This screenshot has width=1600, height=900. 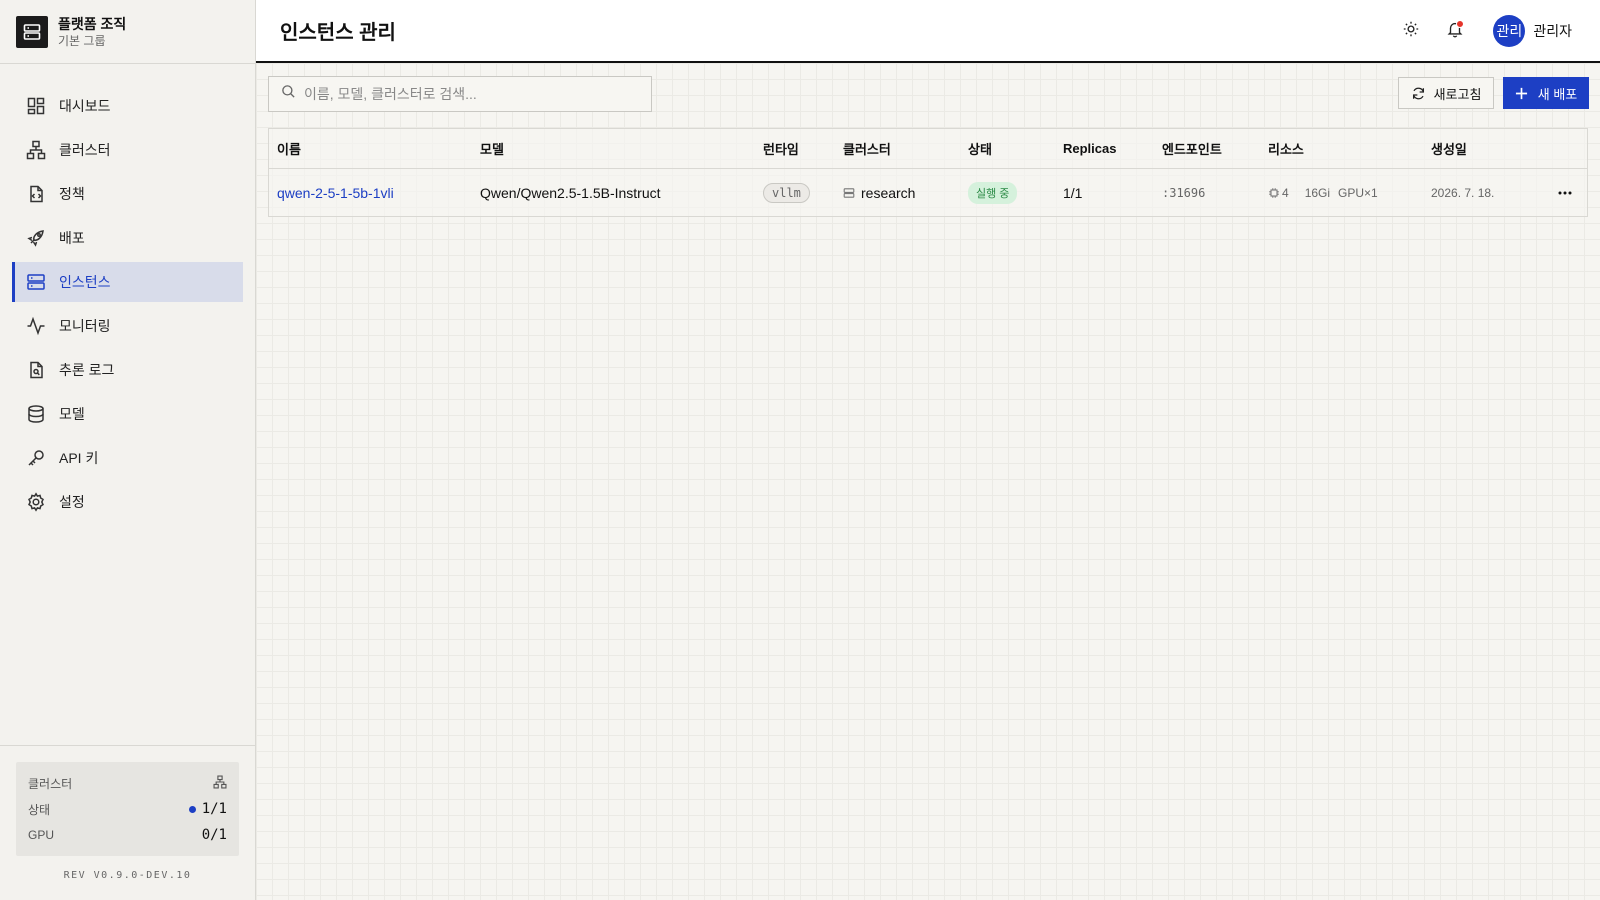 I want to click on sidebar-item-policies: 정책, so click(x=127, y=194).